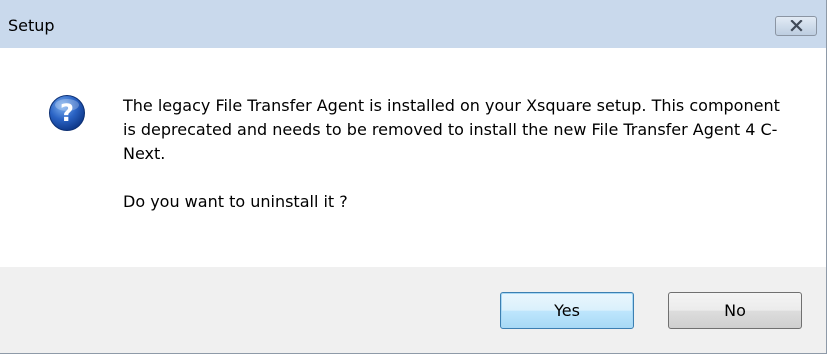 The width and height of the screenshot is (827, 354). I want to click on close-icon, so click(796, 26).